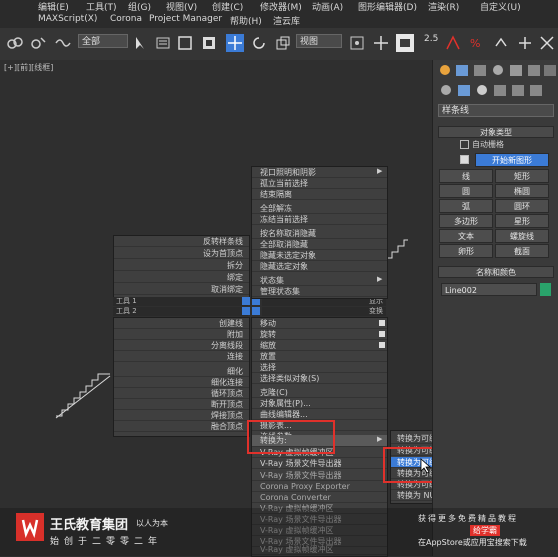  I want to click on stair-shape-bottom, so click(84, 395).